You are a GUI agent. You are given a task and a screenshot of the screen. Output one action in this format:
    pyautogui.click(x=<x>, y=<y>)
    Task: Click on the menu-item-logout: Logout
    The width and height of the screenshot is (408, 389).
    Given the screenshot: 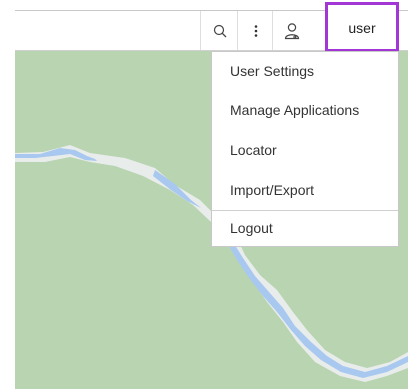 What is the action you would take?
    pyautogui.click(x=305, y=228)
    